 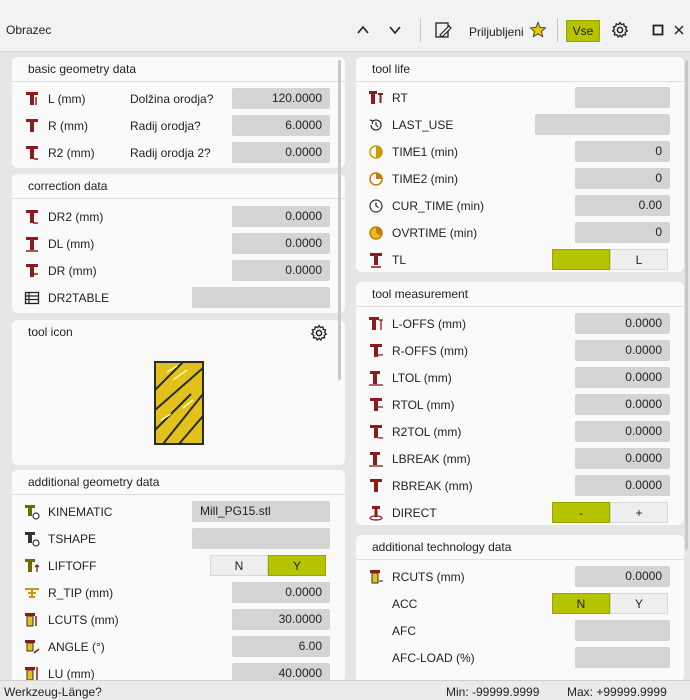 I want to click on last-use-value-input, so click(x=602, y=124).